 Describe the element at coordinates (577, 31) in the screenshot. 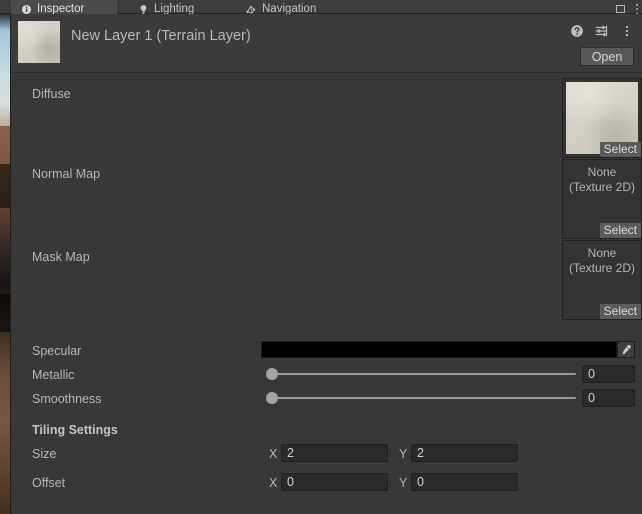

I see `help-icon` at that location.